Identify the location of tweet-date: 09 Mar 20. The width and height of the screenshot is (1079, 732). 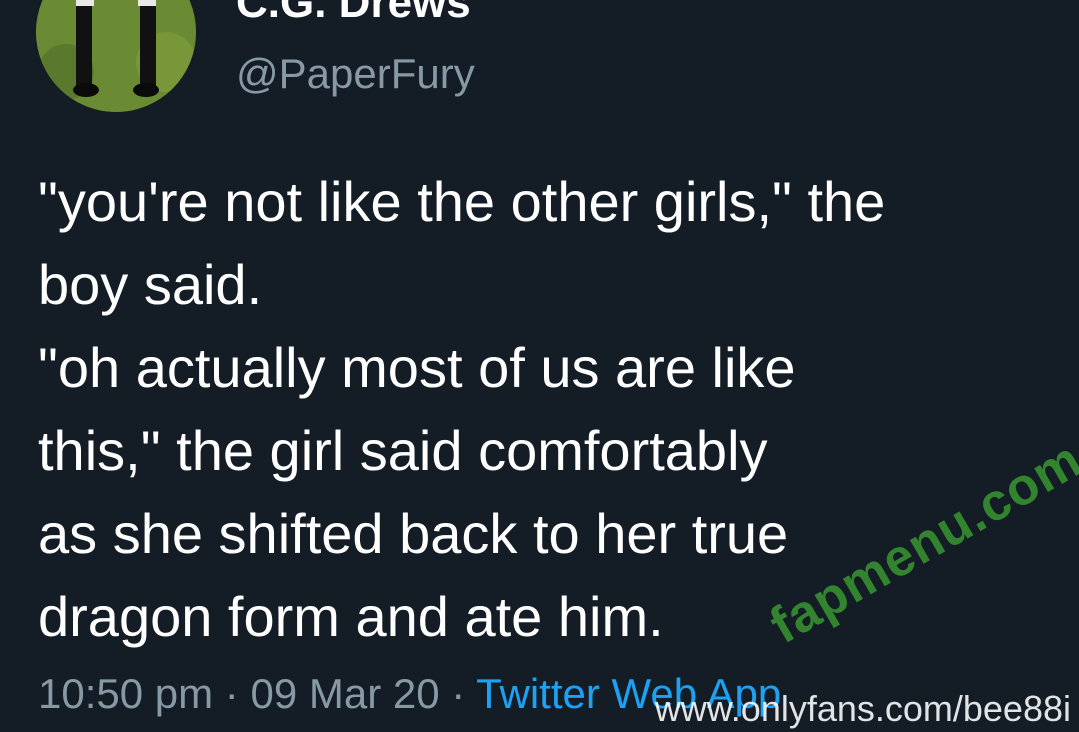
(344, 693).